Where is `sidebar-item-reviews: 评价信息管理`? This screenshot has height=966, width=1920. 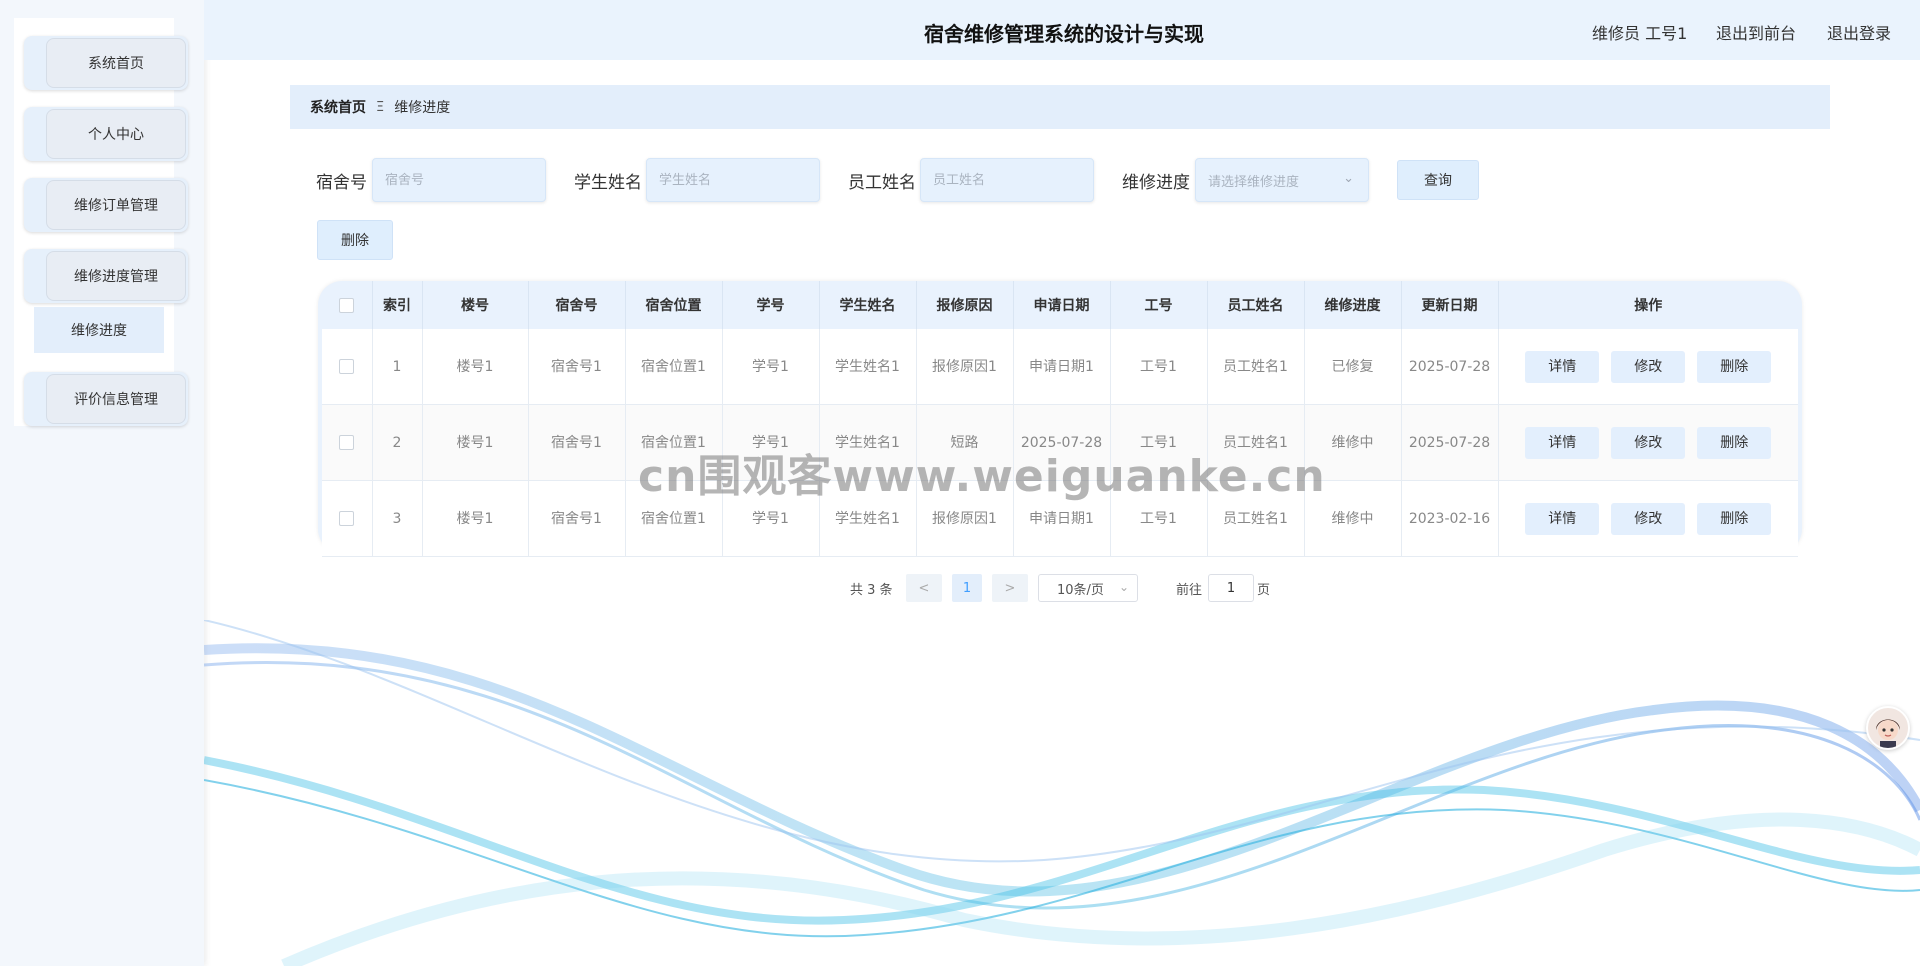
sidebar-item-reviews: 评价信息管理 is located at coordinates (106, 399).